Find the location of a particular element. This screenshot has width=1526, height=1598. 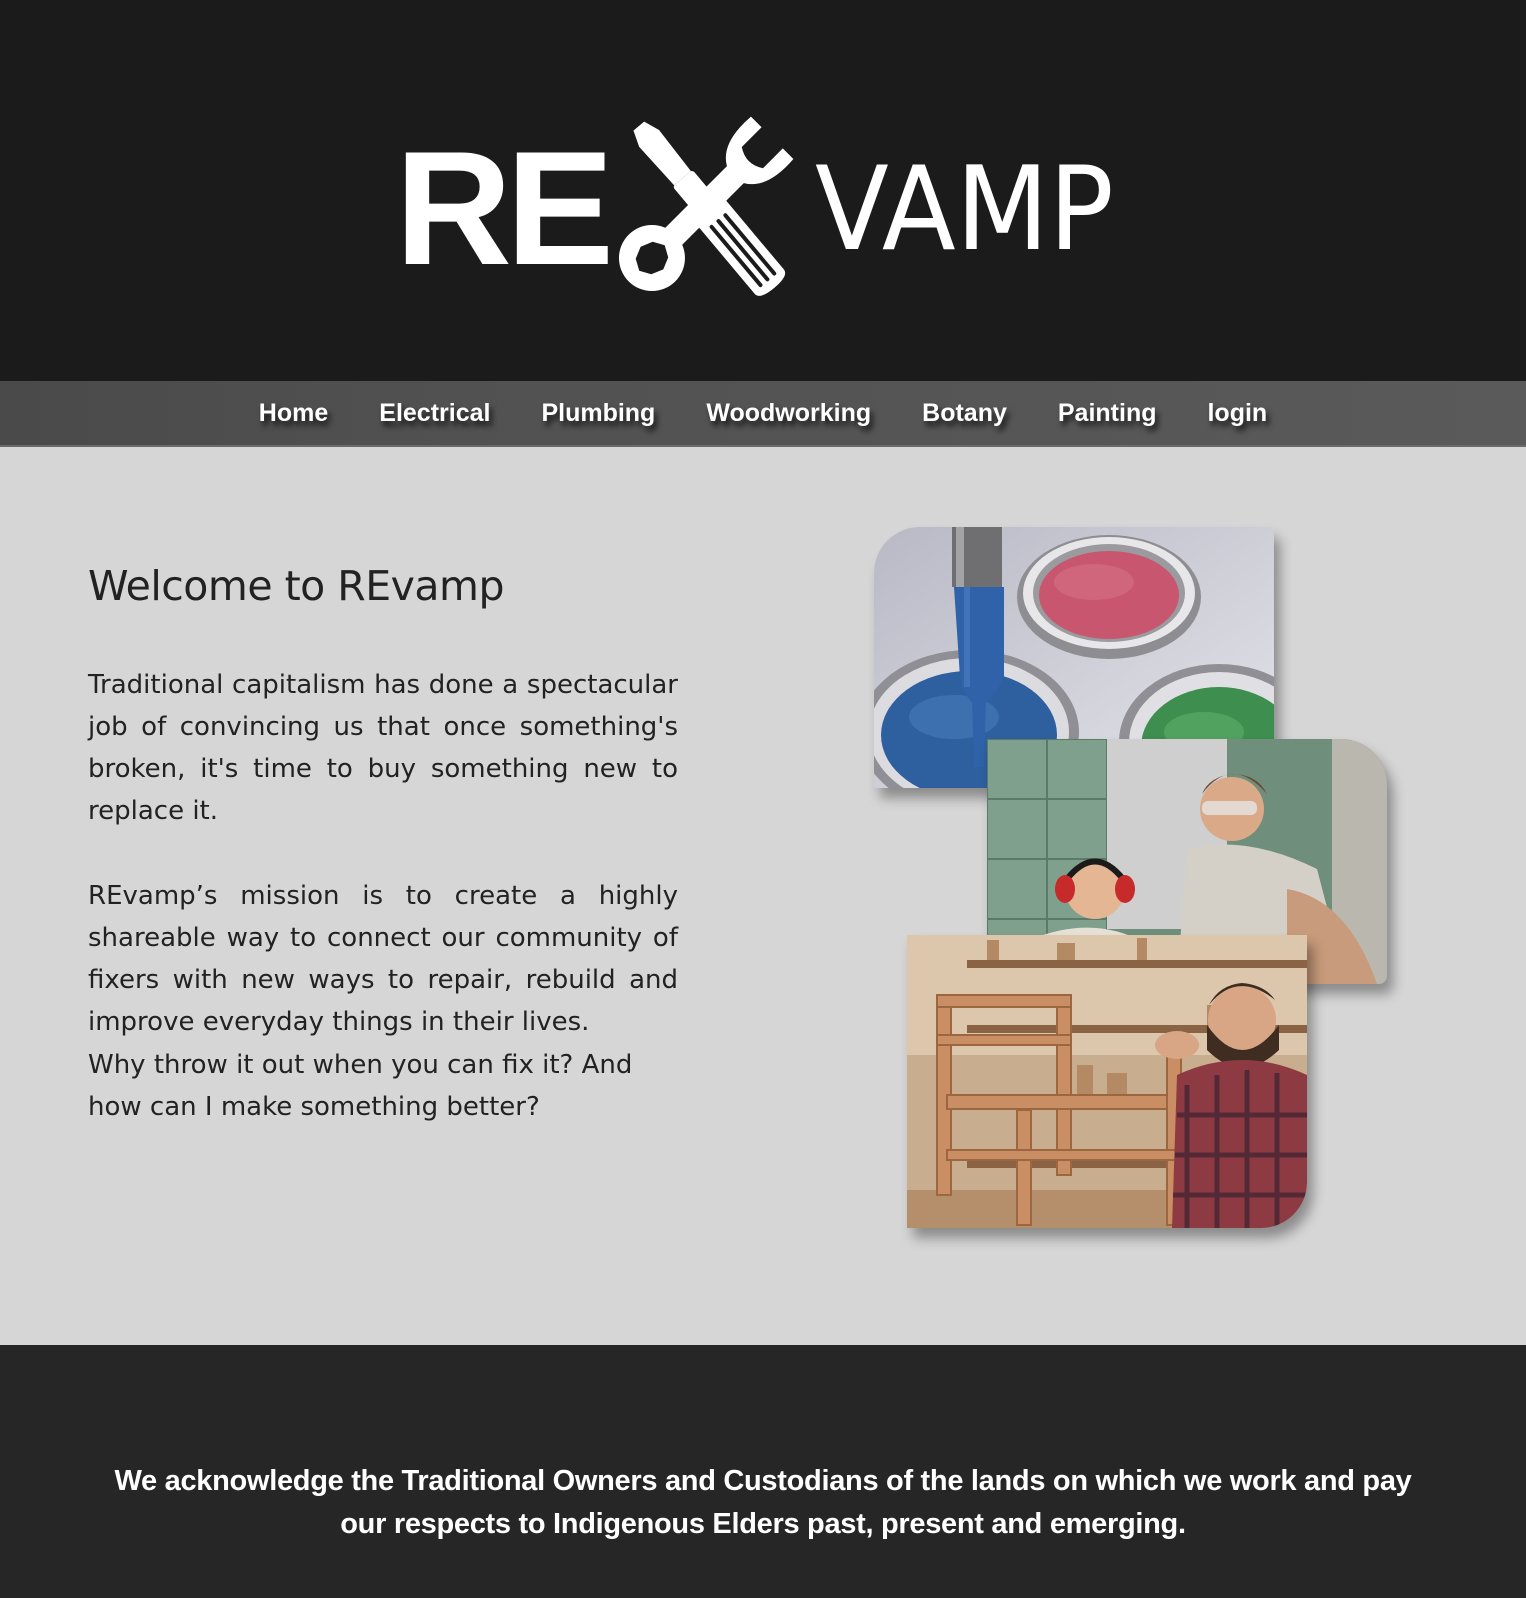

revamp-logo: RE VAMP is located at coordinates (775, 210).